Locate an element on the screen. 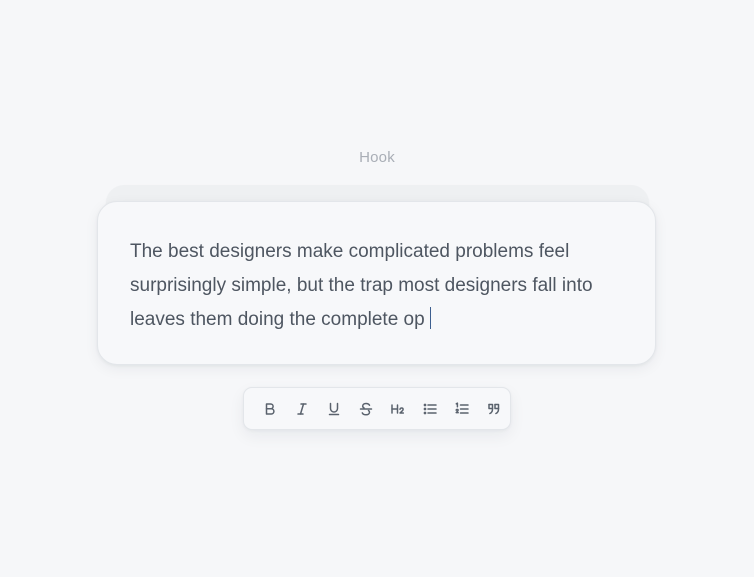  numbered-list-icon is located at coordinates (462, 407).